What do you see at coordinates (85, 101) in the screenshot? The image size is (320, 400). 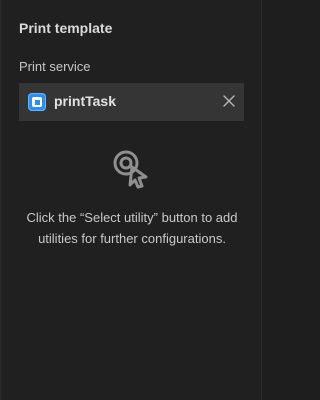 I see `print-service-name: printTask` at bounding box center [85, 101].